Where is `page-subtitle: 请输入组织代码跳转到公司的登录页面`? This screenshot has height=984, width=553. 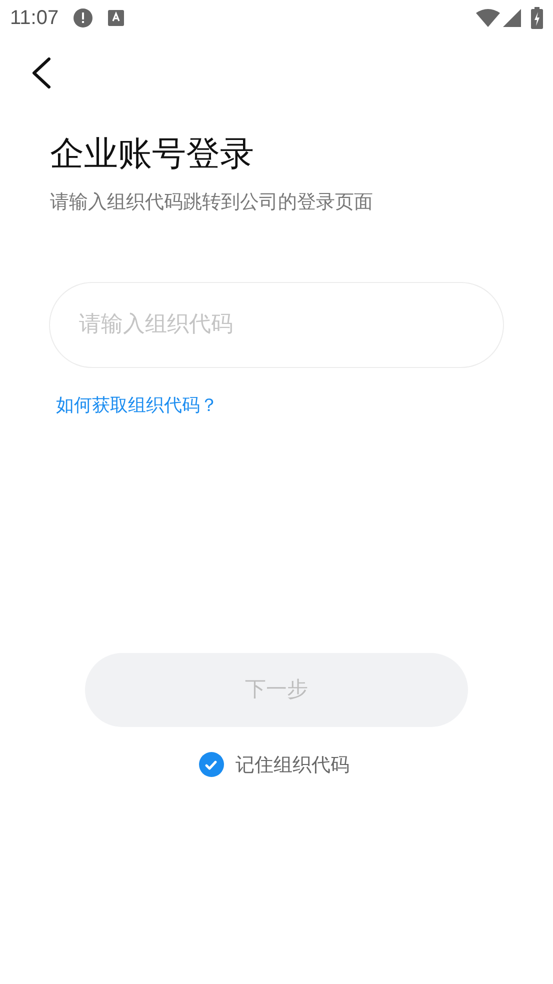
page-subtitle: 请输入组织代码跳转到公司的登录页面 is located at coordinates (212, 202).